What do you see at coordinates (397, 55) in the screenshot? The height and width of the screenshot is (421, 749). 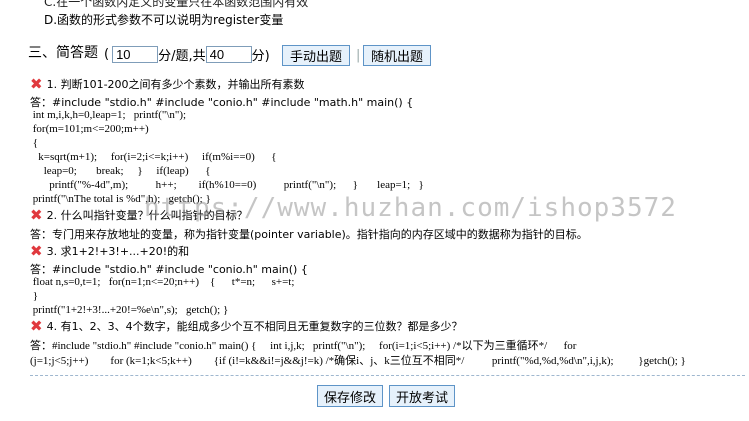 I see `random-generate-button: 随机出题` at bounding box center [397, 55].